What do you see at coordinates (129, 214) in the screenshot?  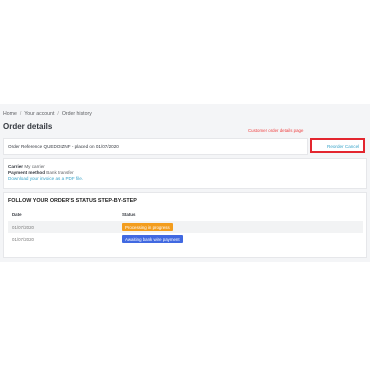 I see `status-column-header: Status` at bounding box center [129, 214].